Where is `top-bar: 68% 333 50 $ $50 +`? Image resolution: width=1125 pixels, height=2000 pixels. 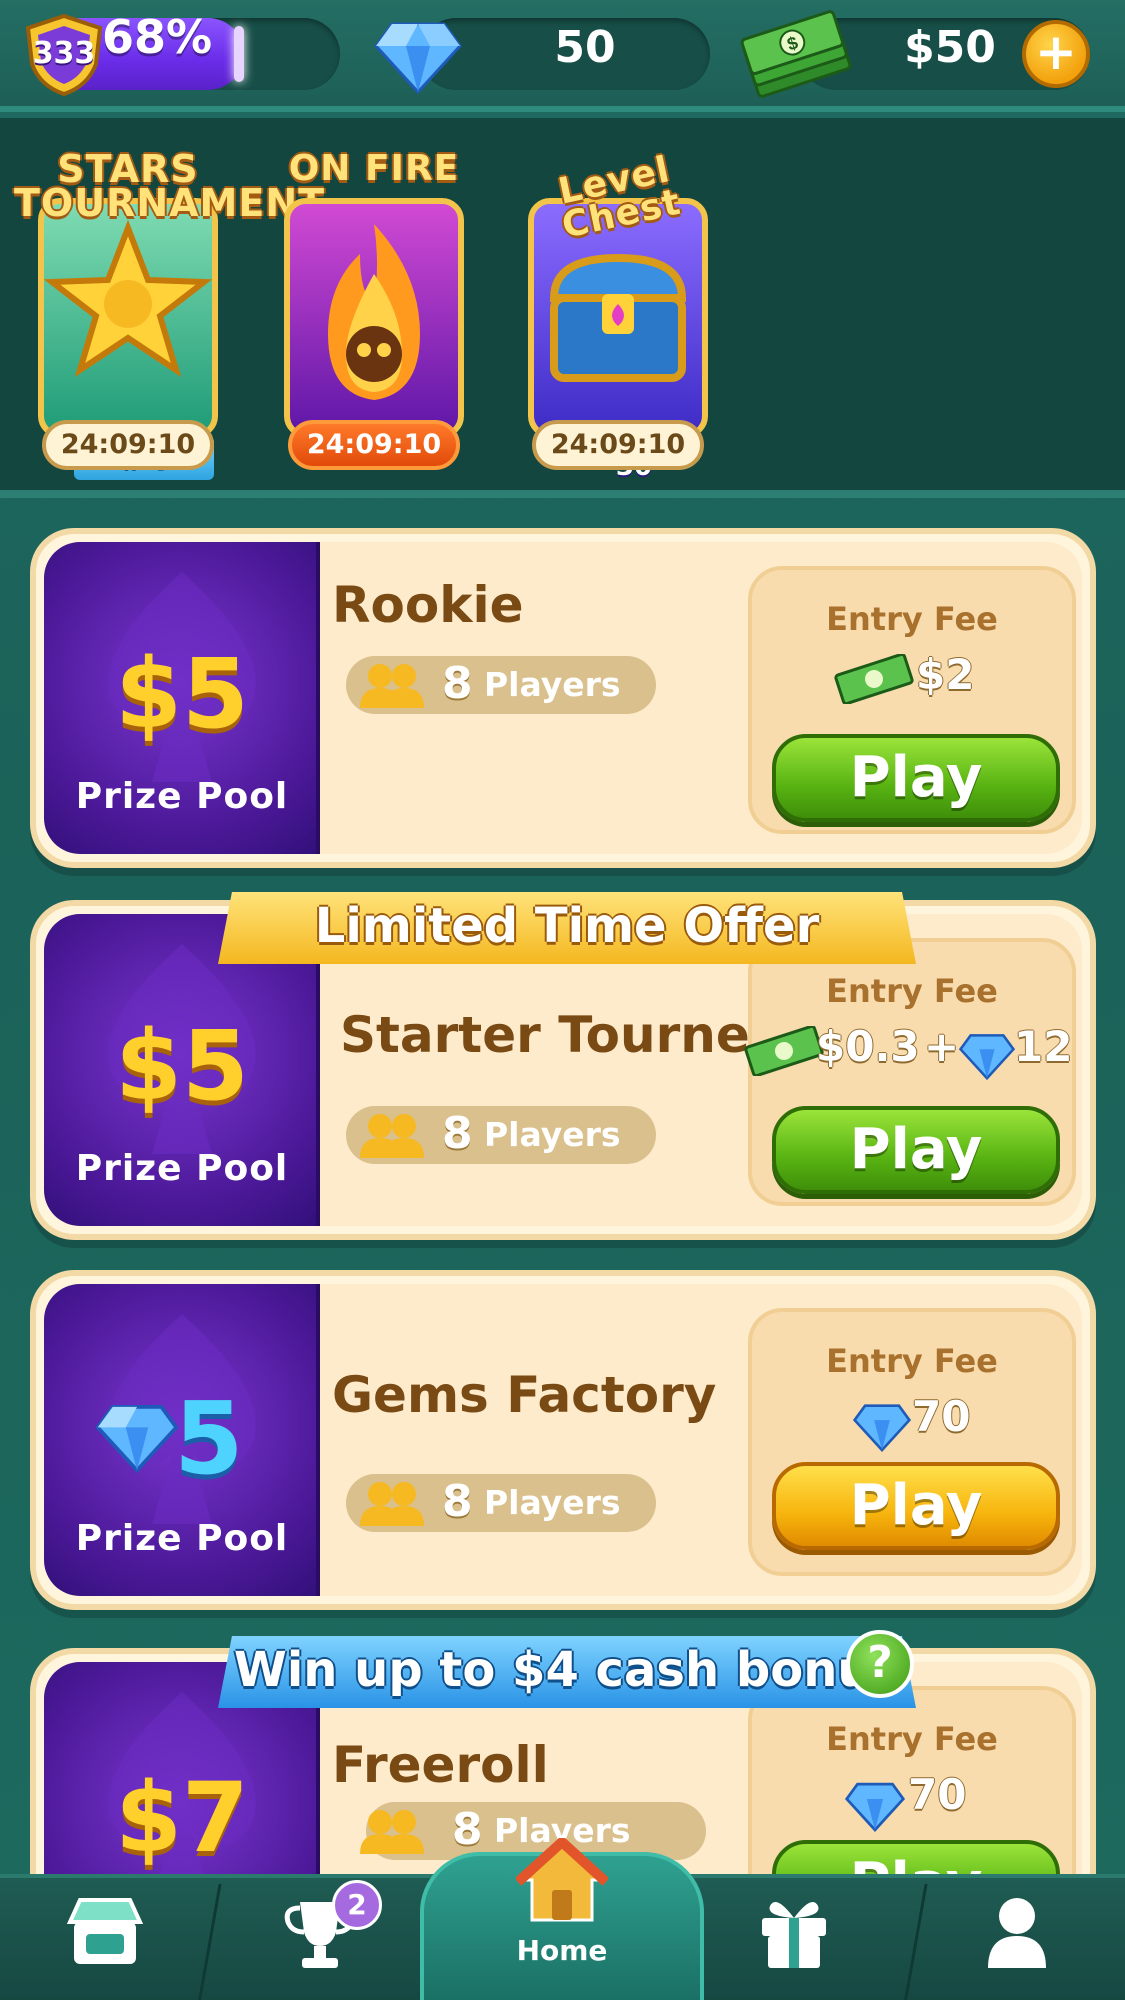 top-bar: 68% 333 50 $ $50 + is located at coordinates (562, 56).